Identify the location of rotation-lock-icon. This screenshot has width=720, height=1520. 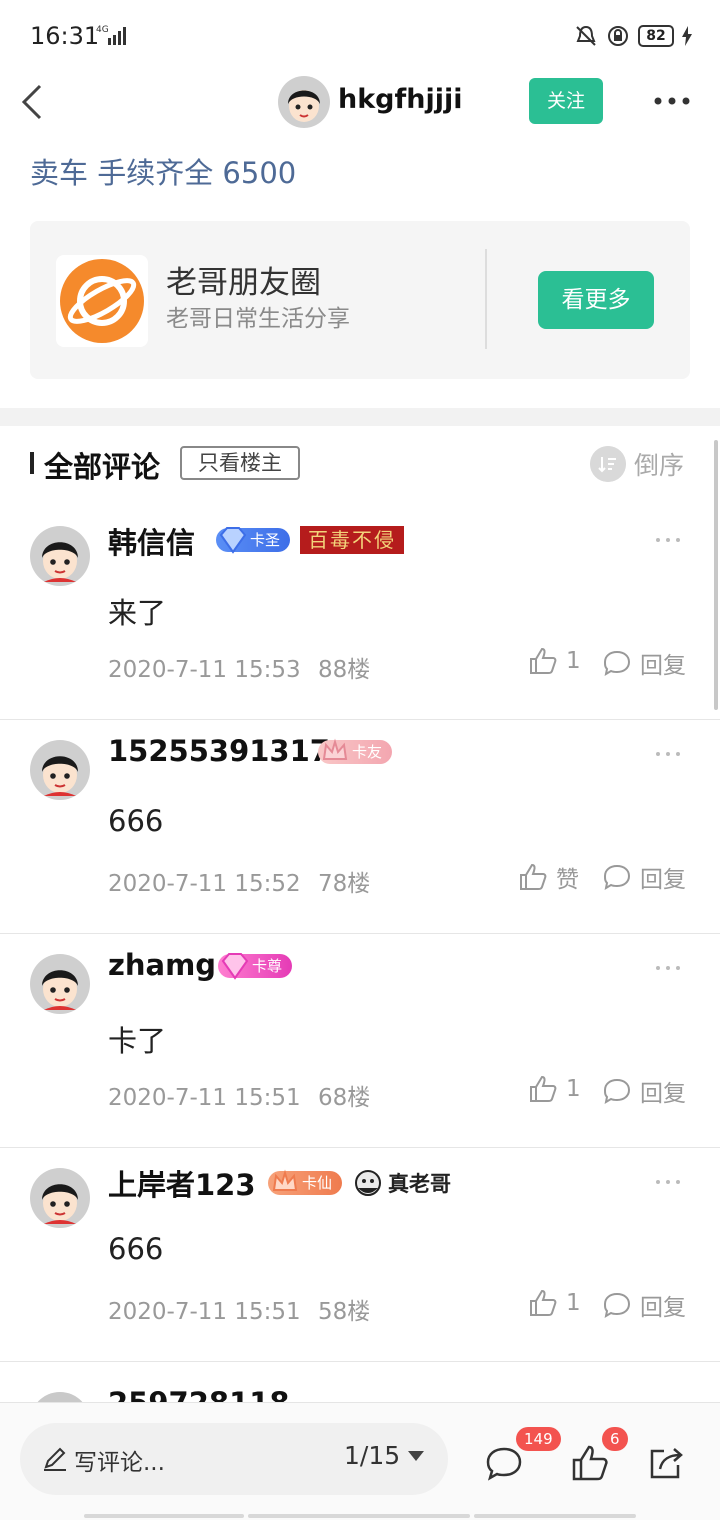
(618, 36).